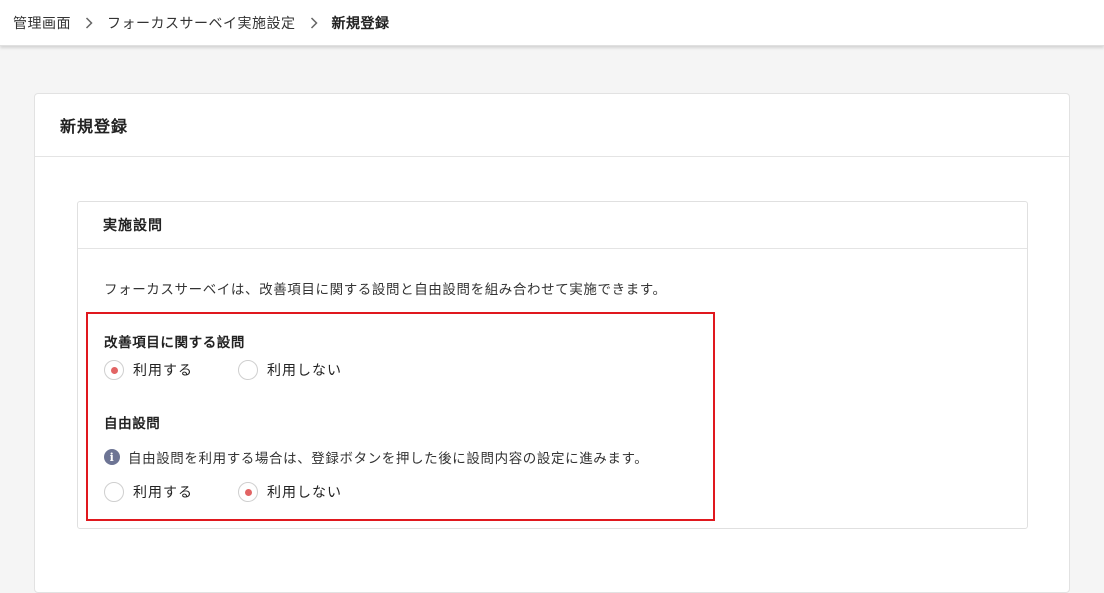 The width and height of the screenshot is (1104, 593). Describe the element at coordinates (385, 290) in the screenshot. I see `panel-description: フォーカスサーベイは、改善項目に関する設問と自由設問を組み合わせて実施できます。` at that location.